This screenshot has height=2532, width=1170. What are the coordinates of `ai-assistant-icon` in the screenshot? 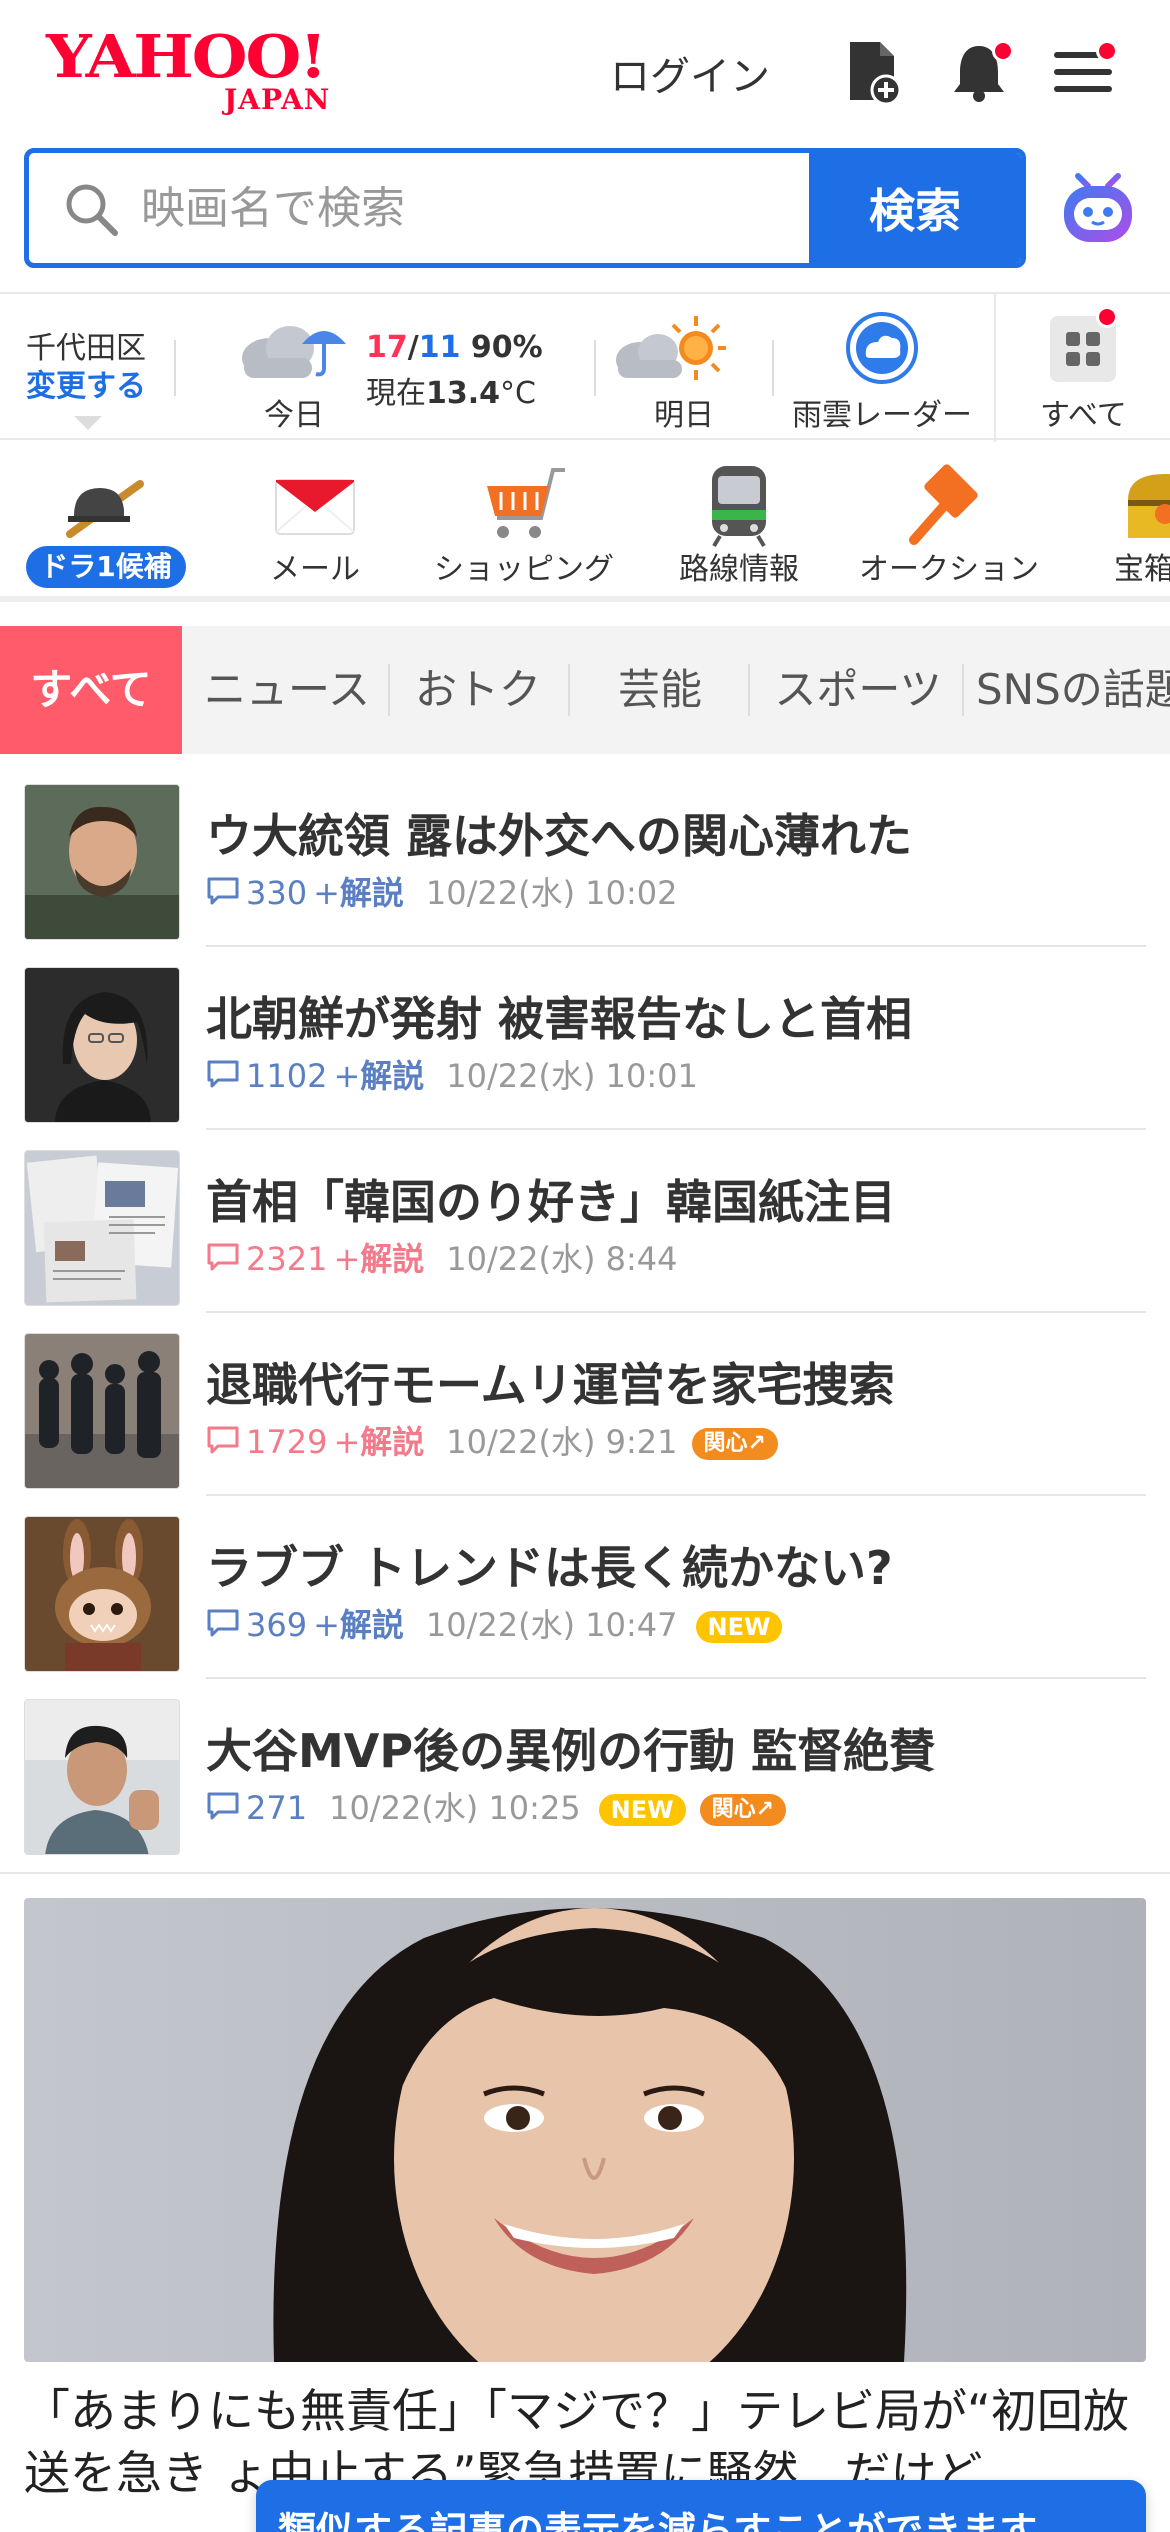 It's located at (1098, 208).